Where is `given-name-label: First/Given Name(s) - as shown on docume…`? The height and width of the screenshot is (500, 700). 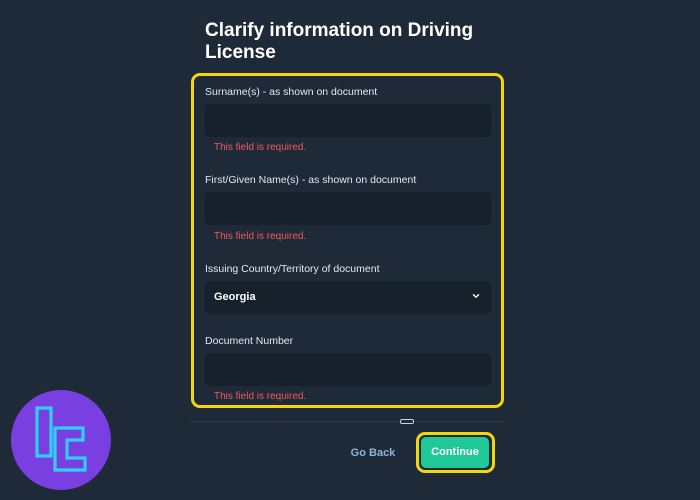 given-name-label: First/Given Name(s) - as shown on docume… is located at coordinates (311, 180).